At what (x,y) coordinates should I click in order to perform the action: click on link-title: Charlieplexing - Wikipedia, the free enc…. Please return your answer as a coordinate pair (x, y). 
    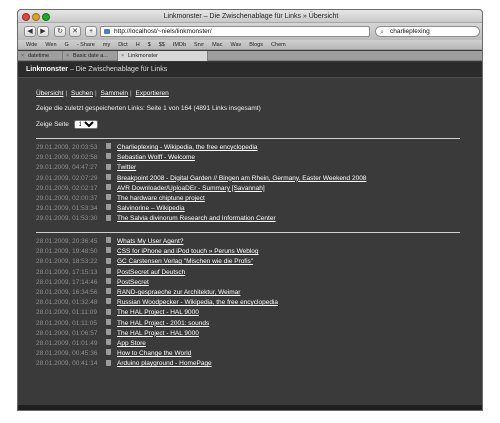
    Looking at the image, I should click on (187, 147).